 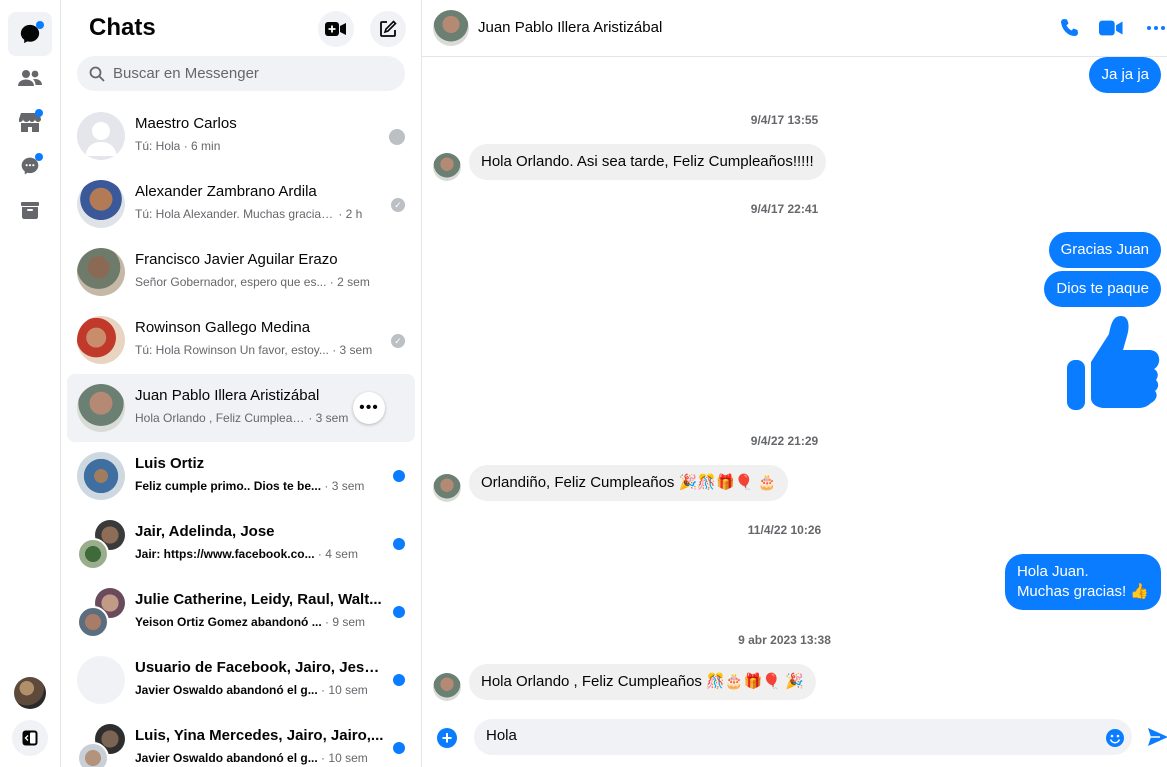 I want to click on marketplace-badge, so click(x=39, y=113).